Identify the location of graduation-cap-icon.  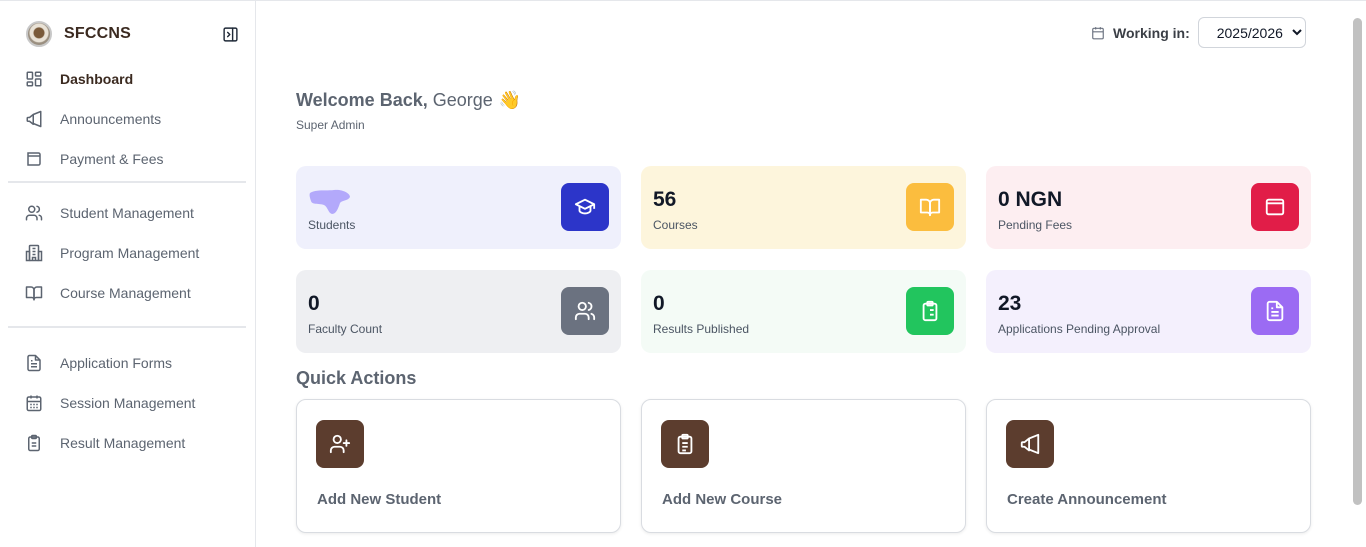
(585, 206).